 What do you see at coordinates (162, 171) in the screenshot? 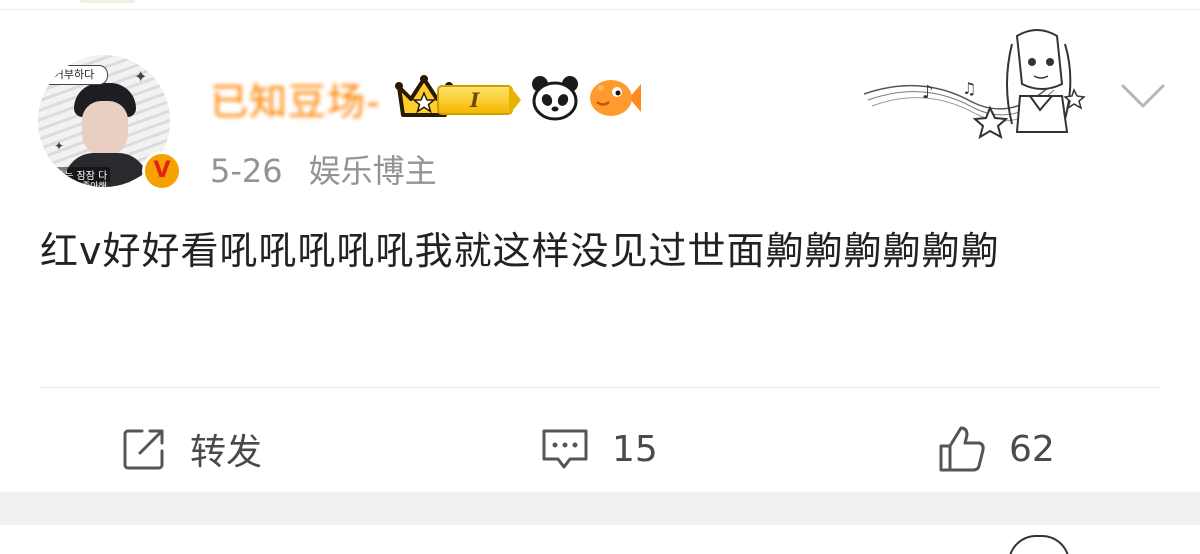
I see `verified-badge-icon: V` at bounding box center [162, 171].